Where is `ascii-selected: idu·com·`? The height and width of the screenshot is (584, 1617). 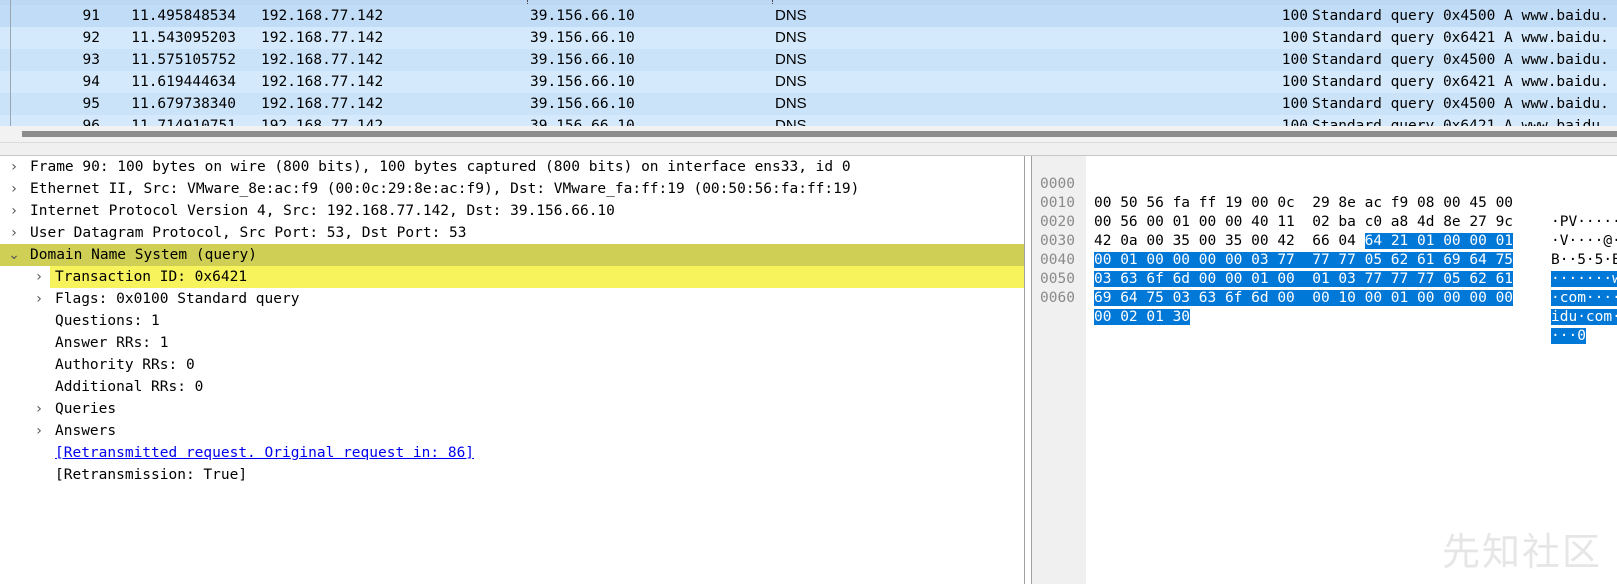 ascii-selected: idu·com· is located at coordinates (1584, 317).